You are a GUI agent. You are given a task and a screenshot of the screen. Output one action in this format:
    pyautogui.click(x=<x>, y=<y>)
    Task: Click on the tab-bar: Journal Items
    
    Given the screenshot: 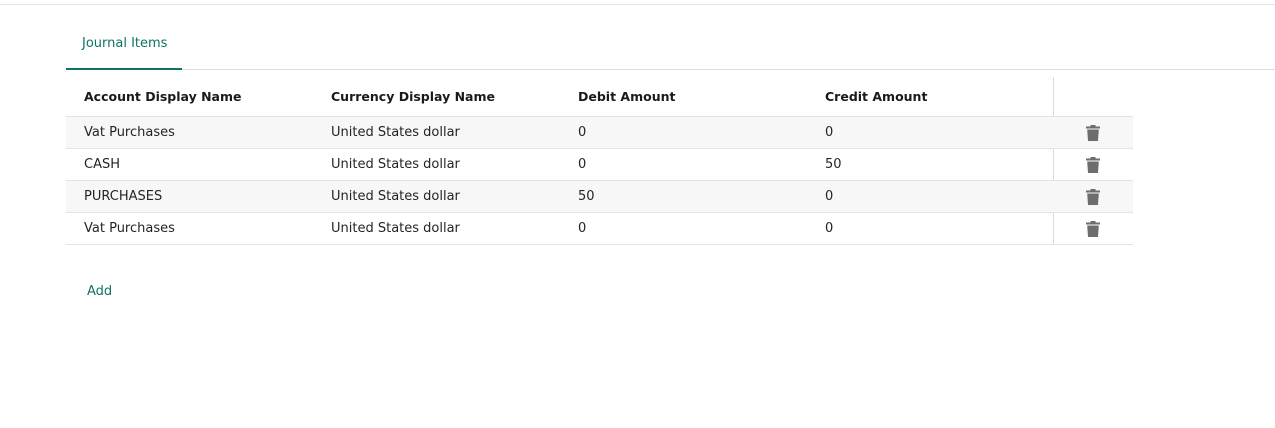 What is the action you would take?
    pyautogui.click(x=670, y=46)
    